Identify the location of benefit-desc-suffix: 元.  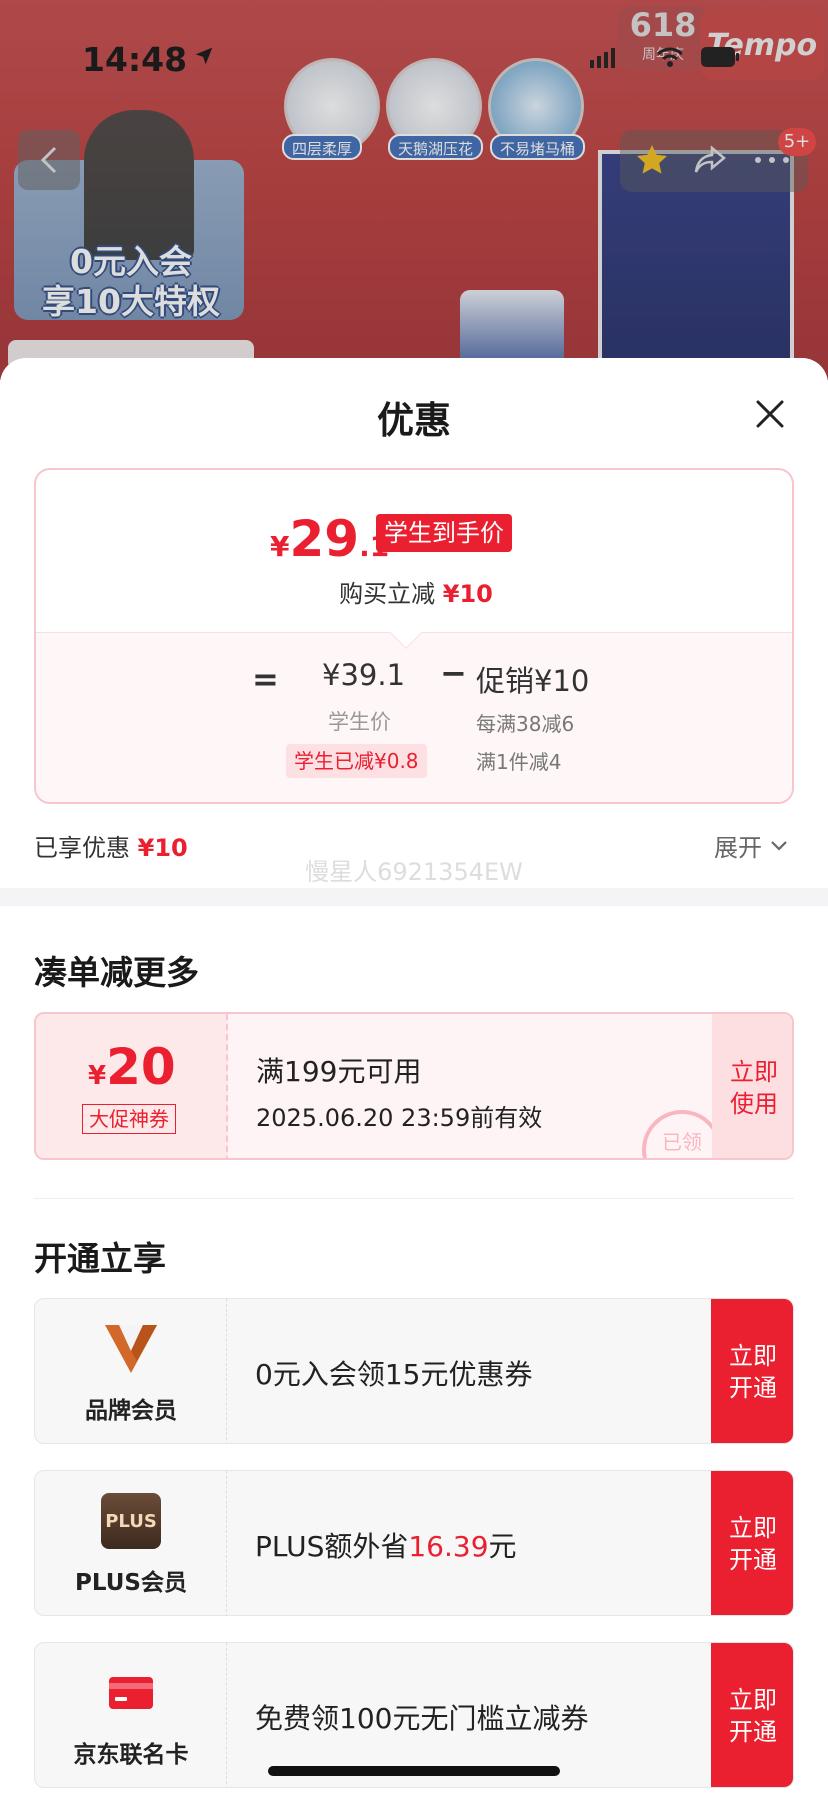
(502, 1546).